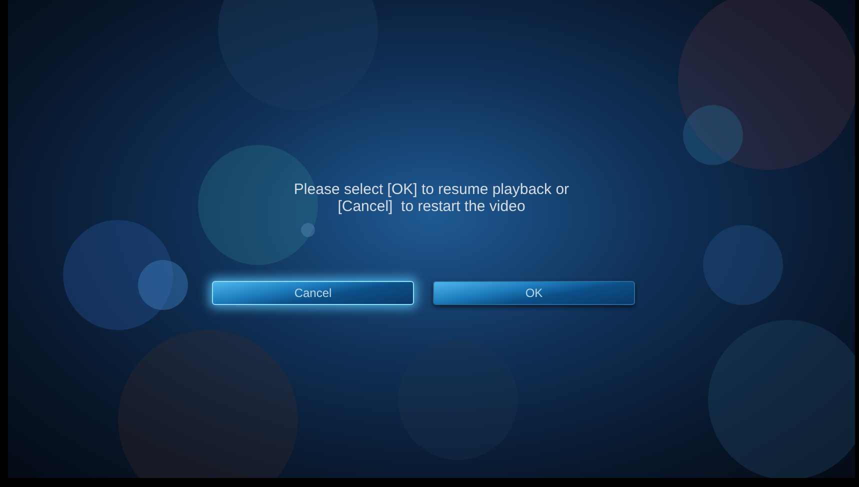 This screenshot has height=487, width=859. What do you see at coordinates (313, 293) in the screenshot?
I see `dialog-button: Cancel` at bounding box center [313, 293].